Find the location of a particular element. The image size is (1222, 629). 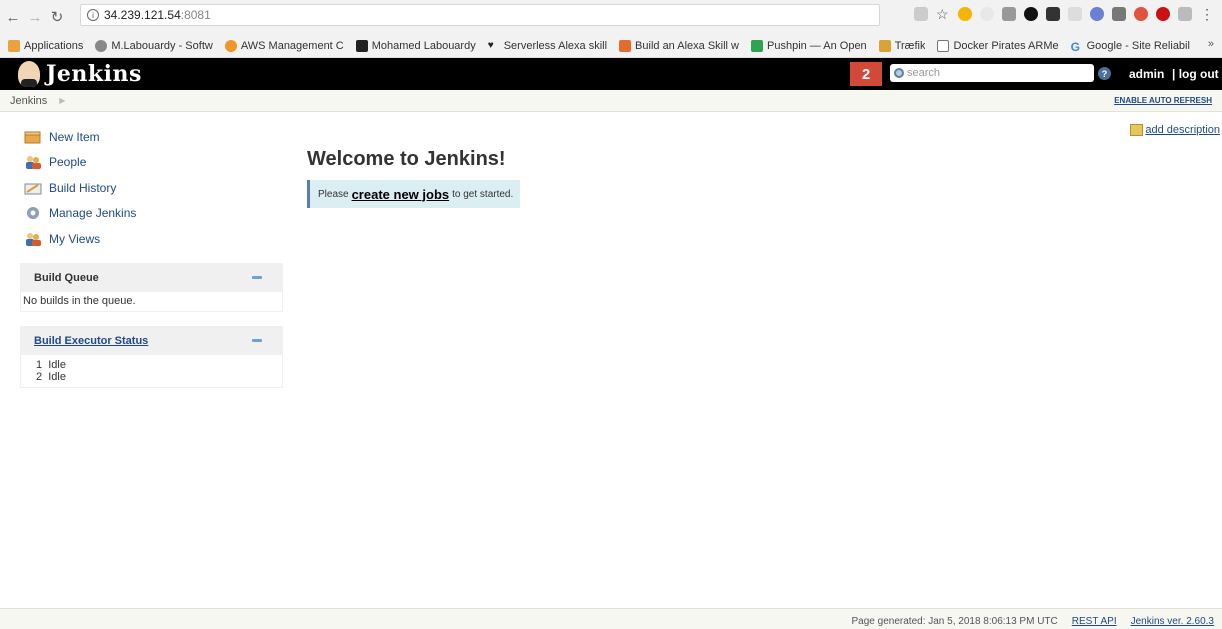

jenkins-title: Jenkins is located at coordinates (94, 74).